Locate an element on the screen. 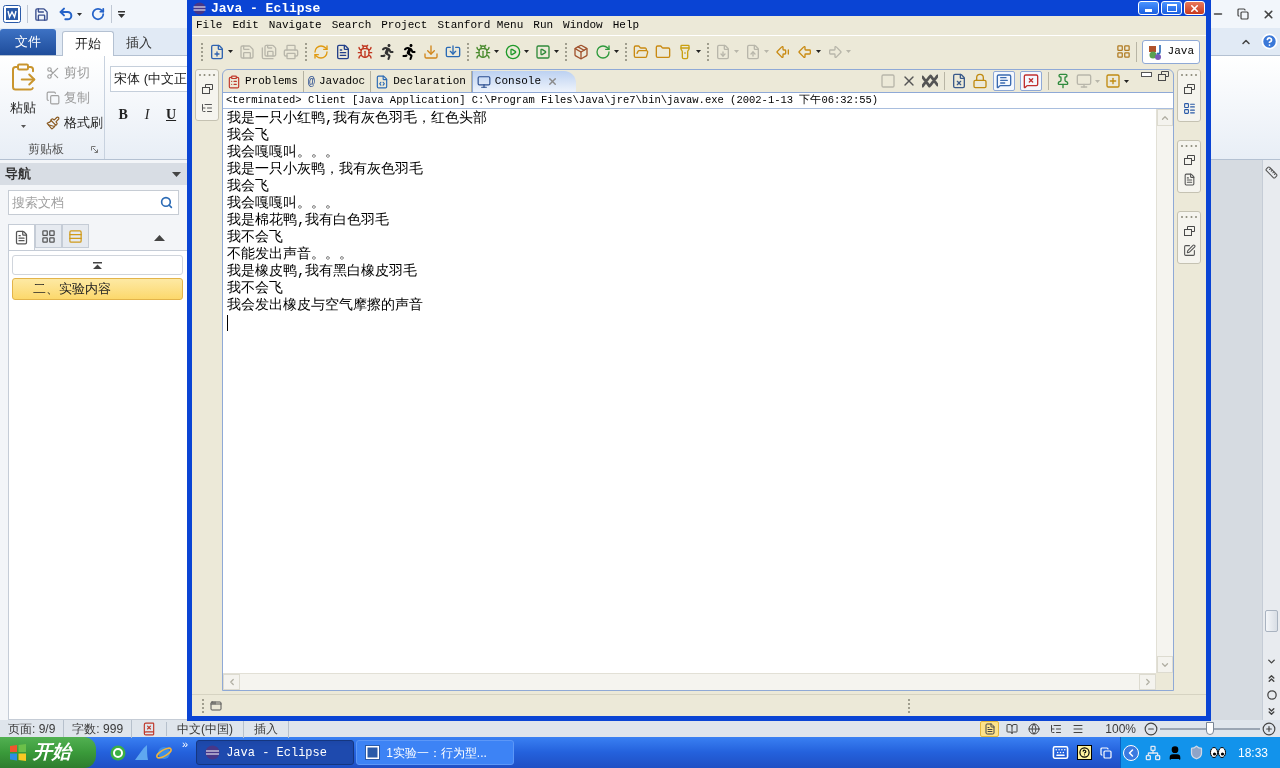 This screenshot has width=1280, height=768. play-icon is located at coordinates (543, 51).